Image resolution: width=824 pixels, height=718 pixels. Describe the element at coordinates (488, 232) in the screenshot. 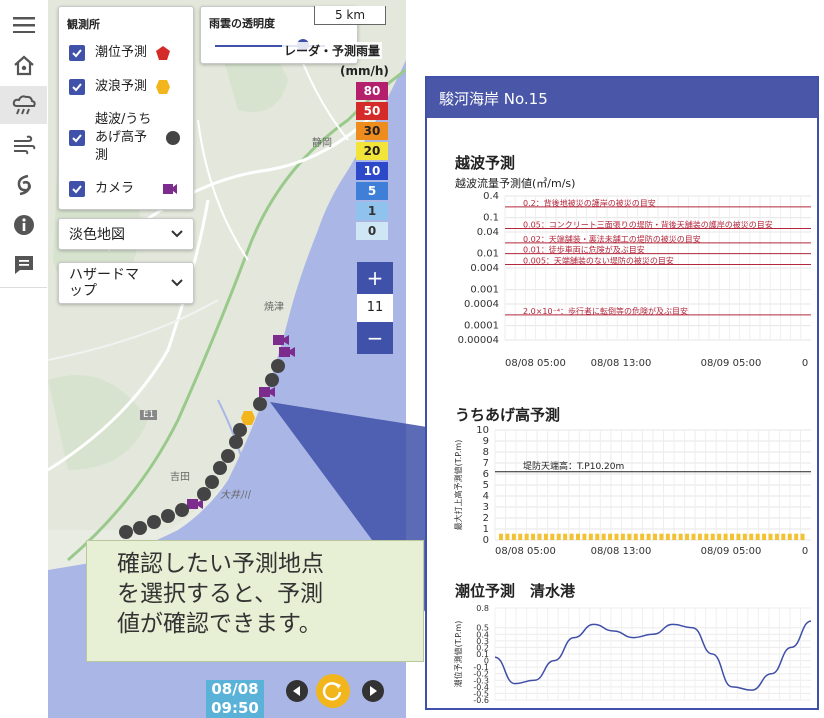

I see `y-tick-label: 0.04` at that location.